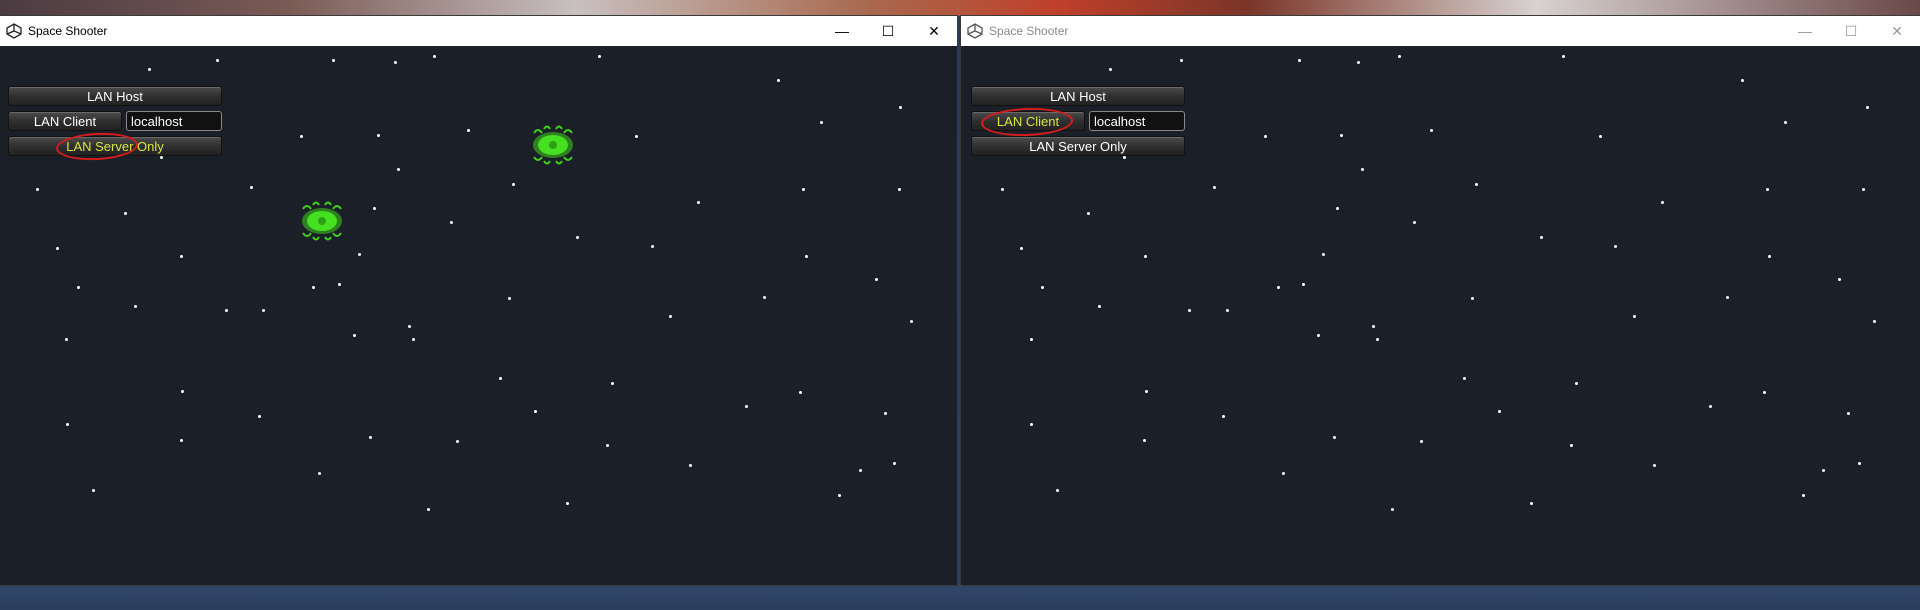 The height and width of the screenshot is (610, 1920). Describe the element at coordinates (960, 597) in the screenshot. I see `desktop-wallpaper-bottom` at that location.